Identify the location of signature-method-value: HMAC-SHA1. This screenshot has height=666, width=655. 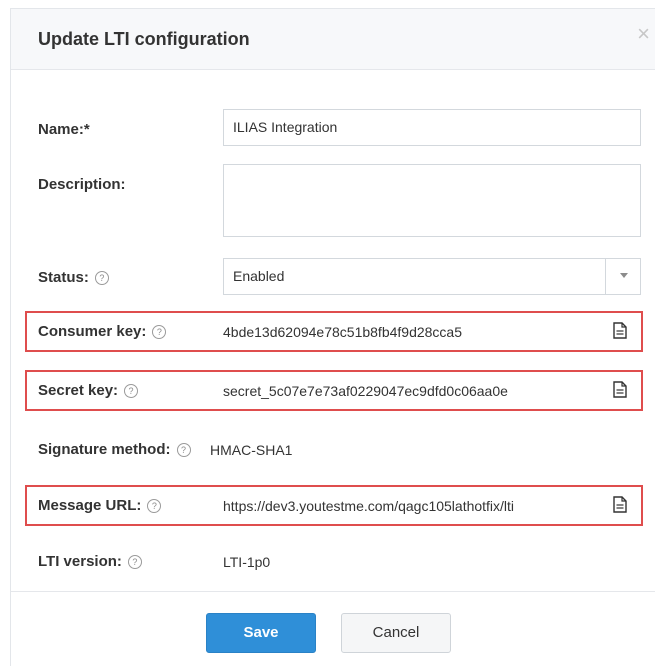
(251, 450).